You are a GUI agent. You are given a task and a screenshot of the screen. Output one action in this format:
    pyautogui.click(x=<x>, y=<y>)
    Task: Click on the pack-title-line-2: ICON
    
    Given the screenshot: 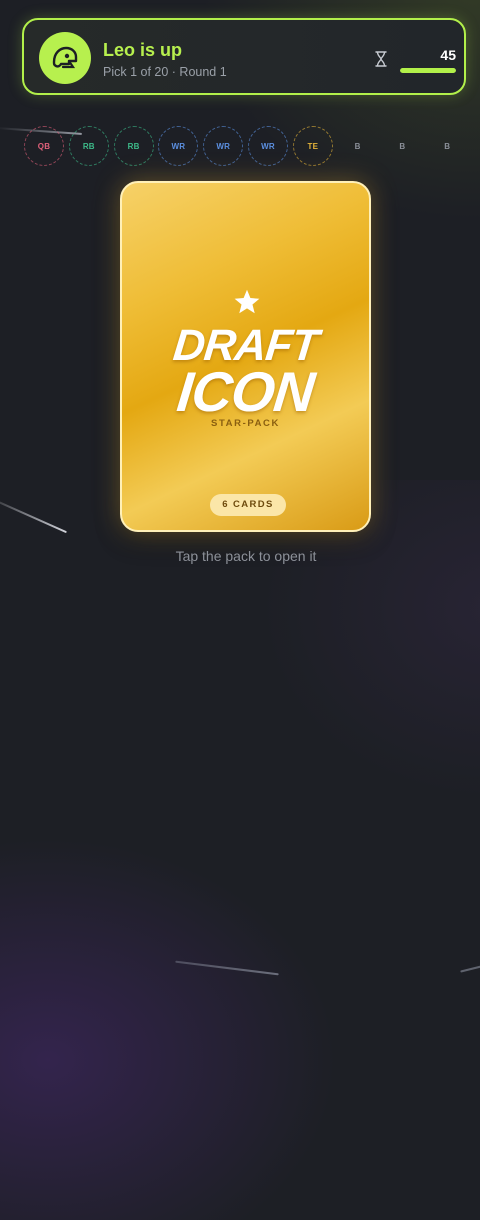 What is the action you would take?
    pyautogui.click(x=245, y=391)
    